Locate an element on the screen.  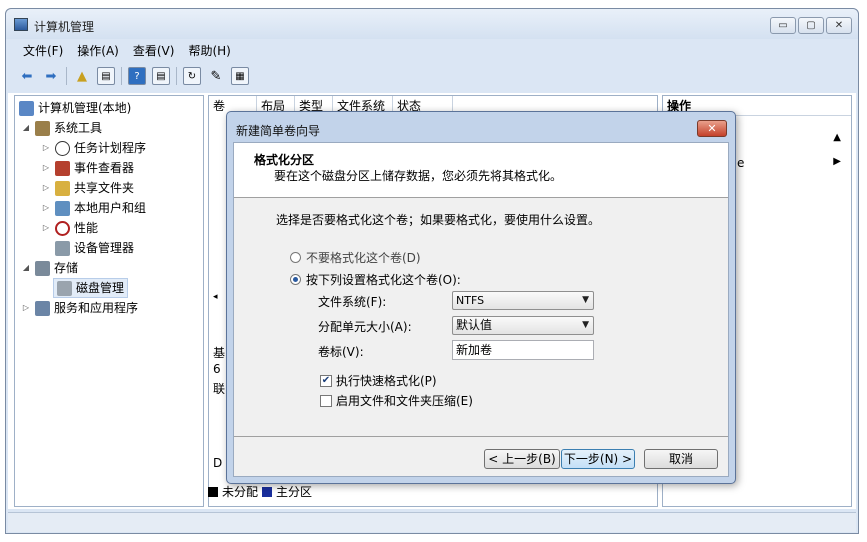
menu-bar: 文件(F) 操作(A) 查看(V) 帮助(H) is located at coordinates (432, 51).